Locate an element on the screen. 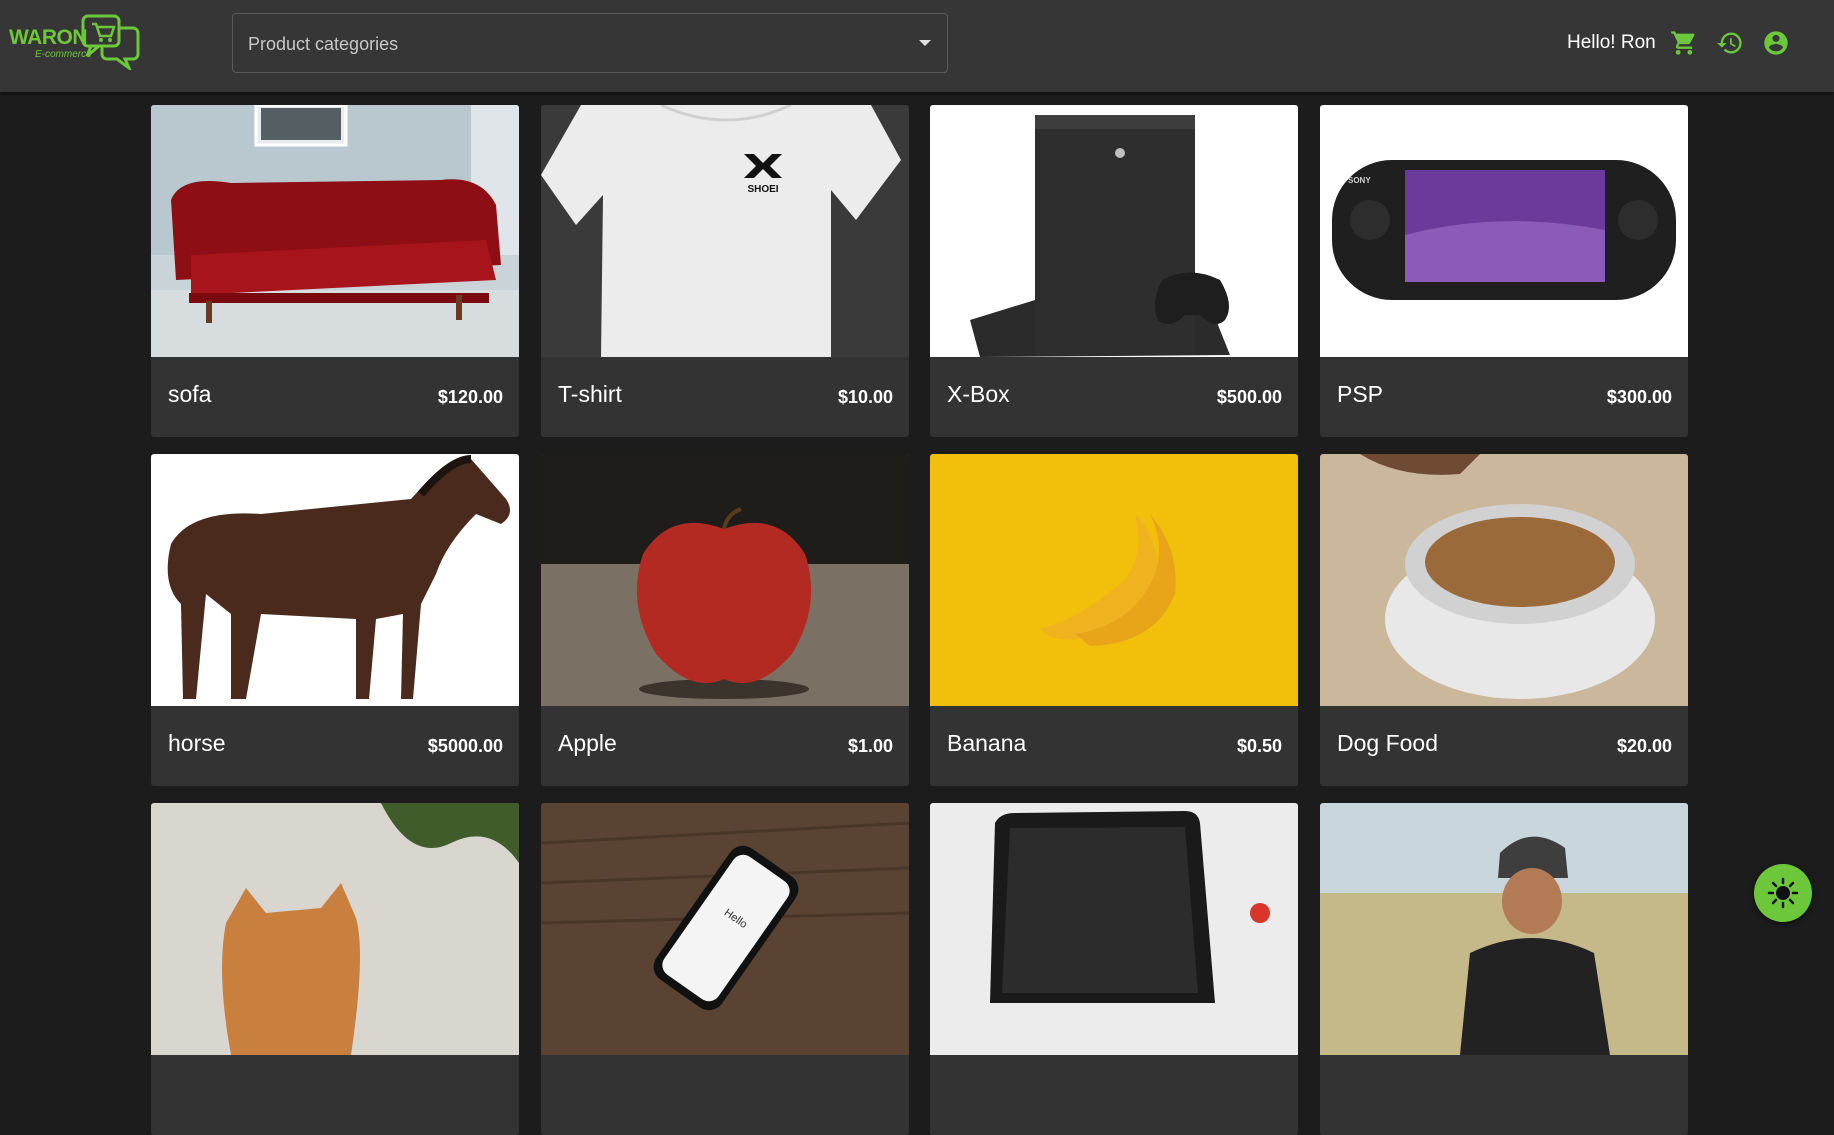  product-image-sofa is located at coordinates (335, 231).